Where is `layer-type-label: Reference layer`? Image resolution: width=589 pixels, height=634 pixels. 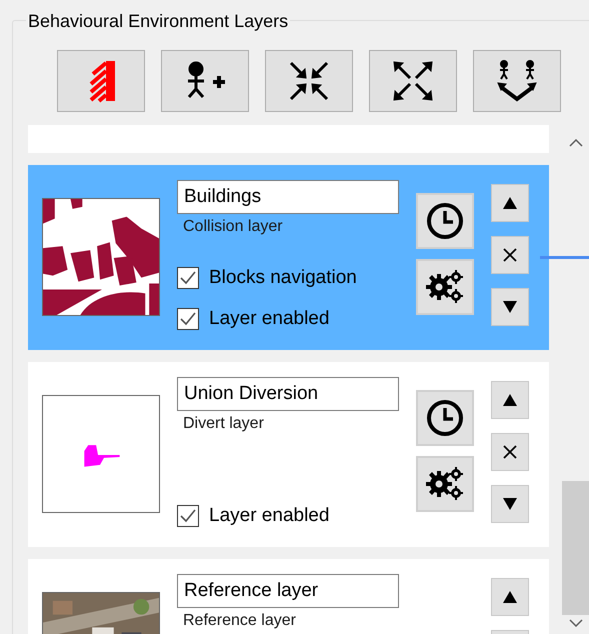 layer-type-label: Reference layer is located at coordinates (240, 621).